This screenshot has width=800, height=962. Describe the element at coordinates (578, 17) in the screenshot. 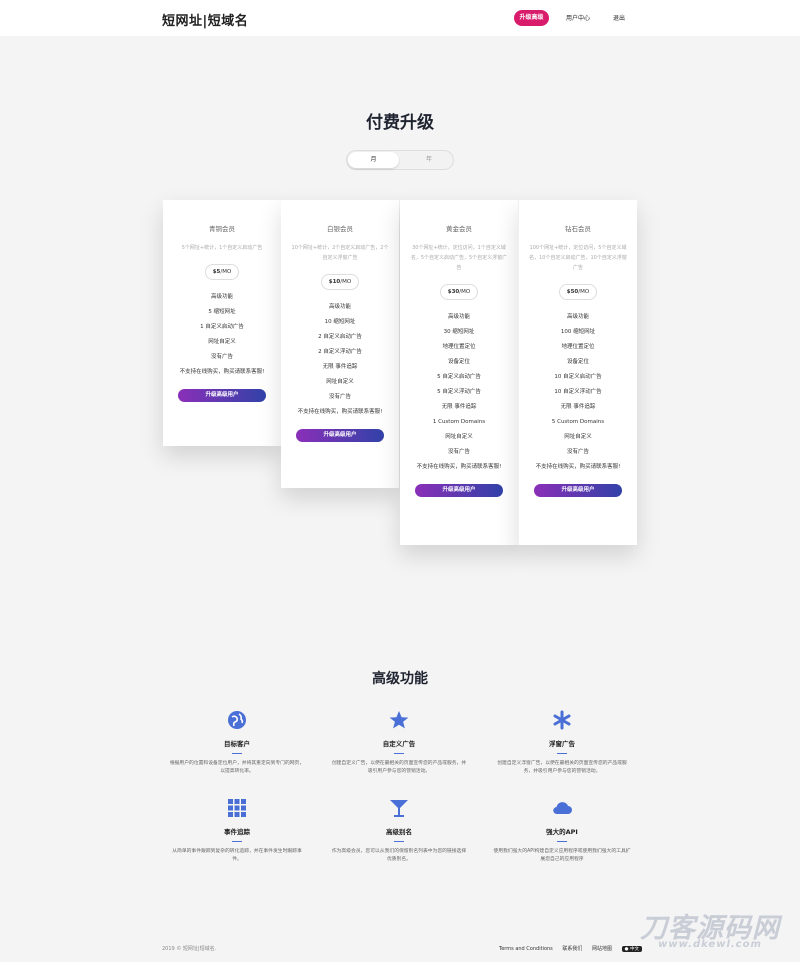

I see `nav-user-center-link: 用户中心` at that location.